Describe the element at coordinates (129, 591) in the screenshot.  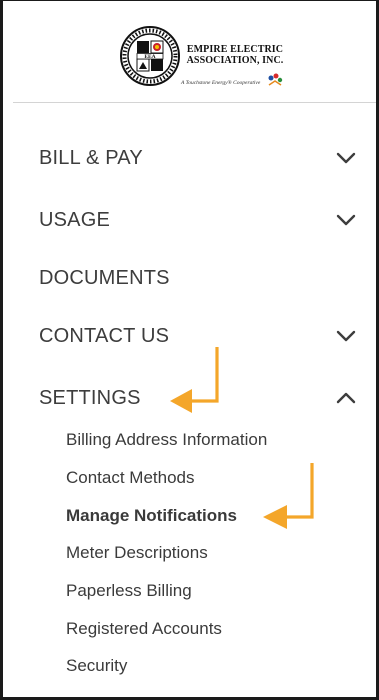
I see `submenu-paperless-billing: Paperless Billing` at that location.